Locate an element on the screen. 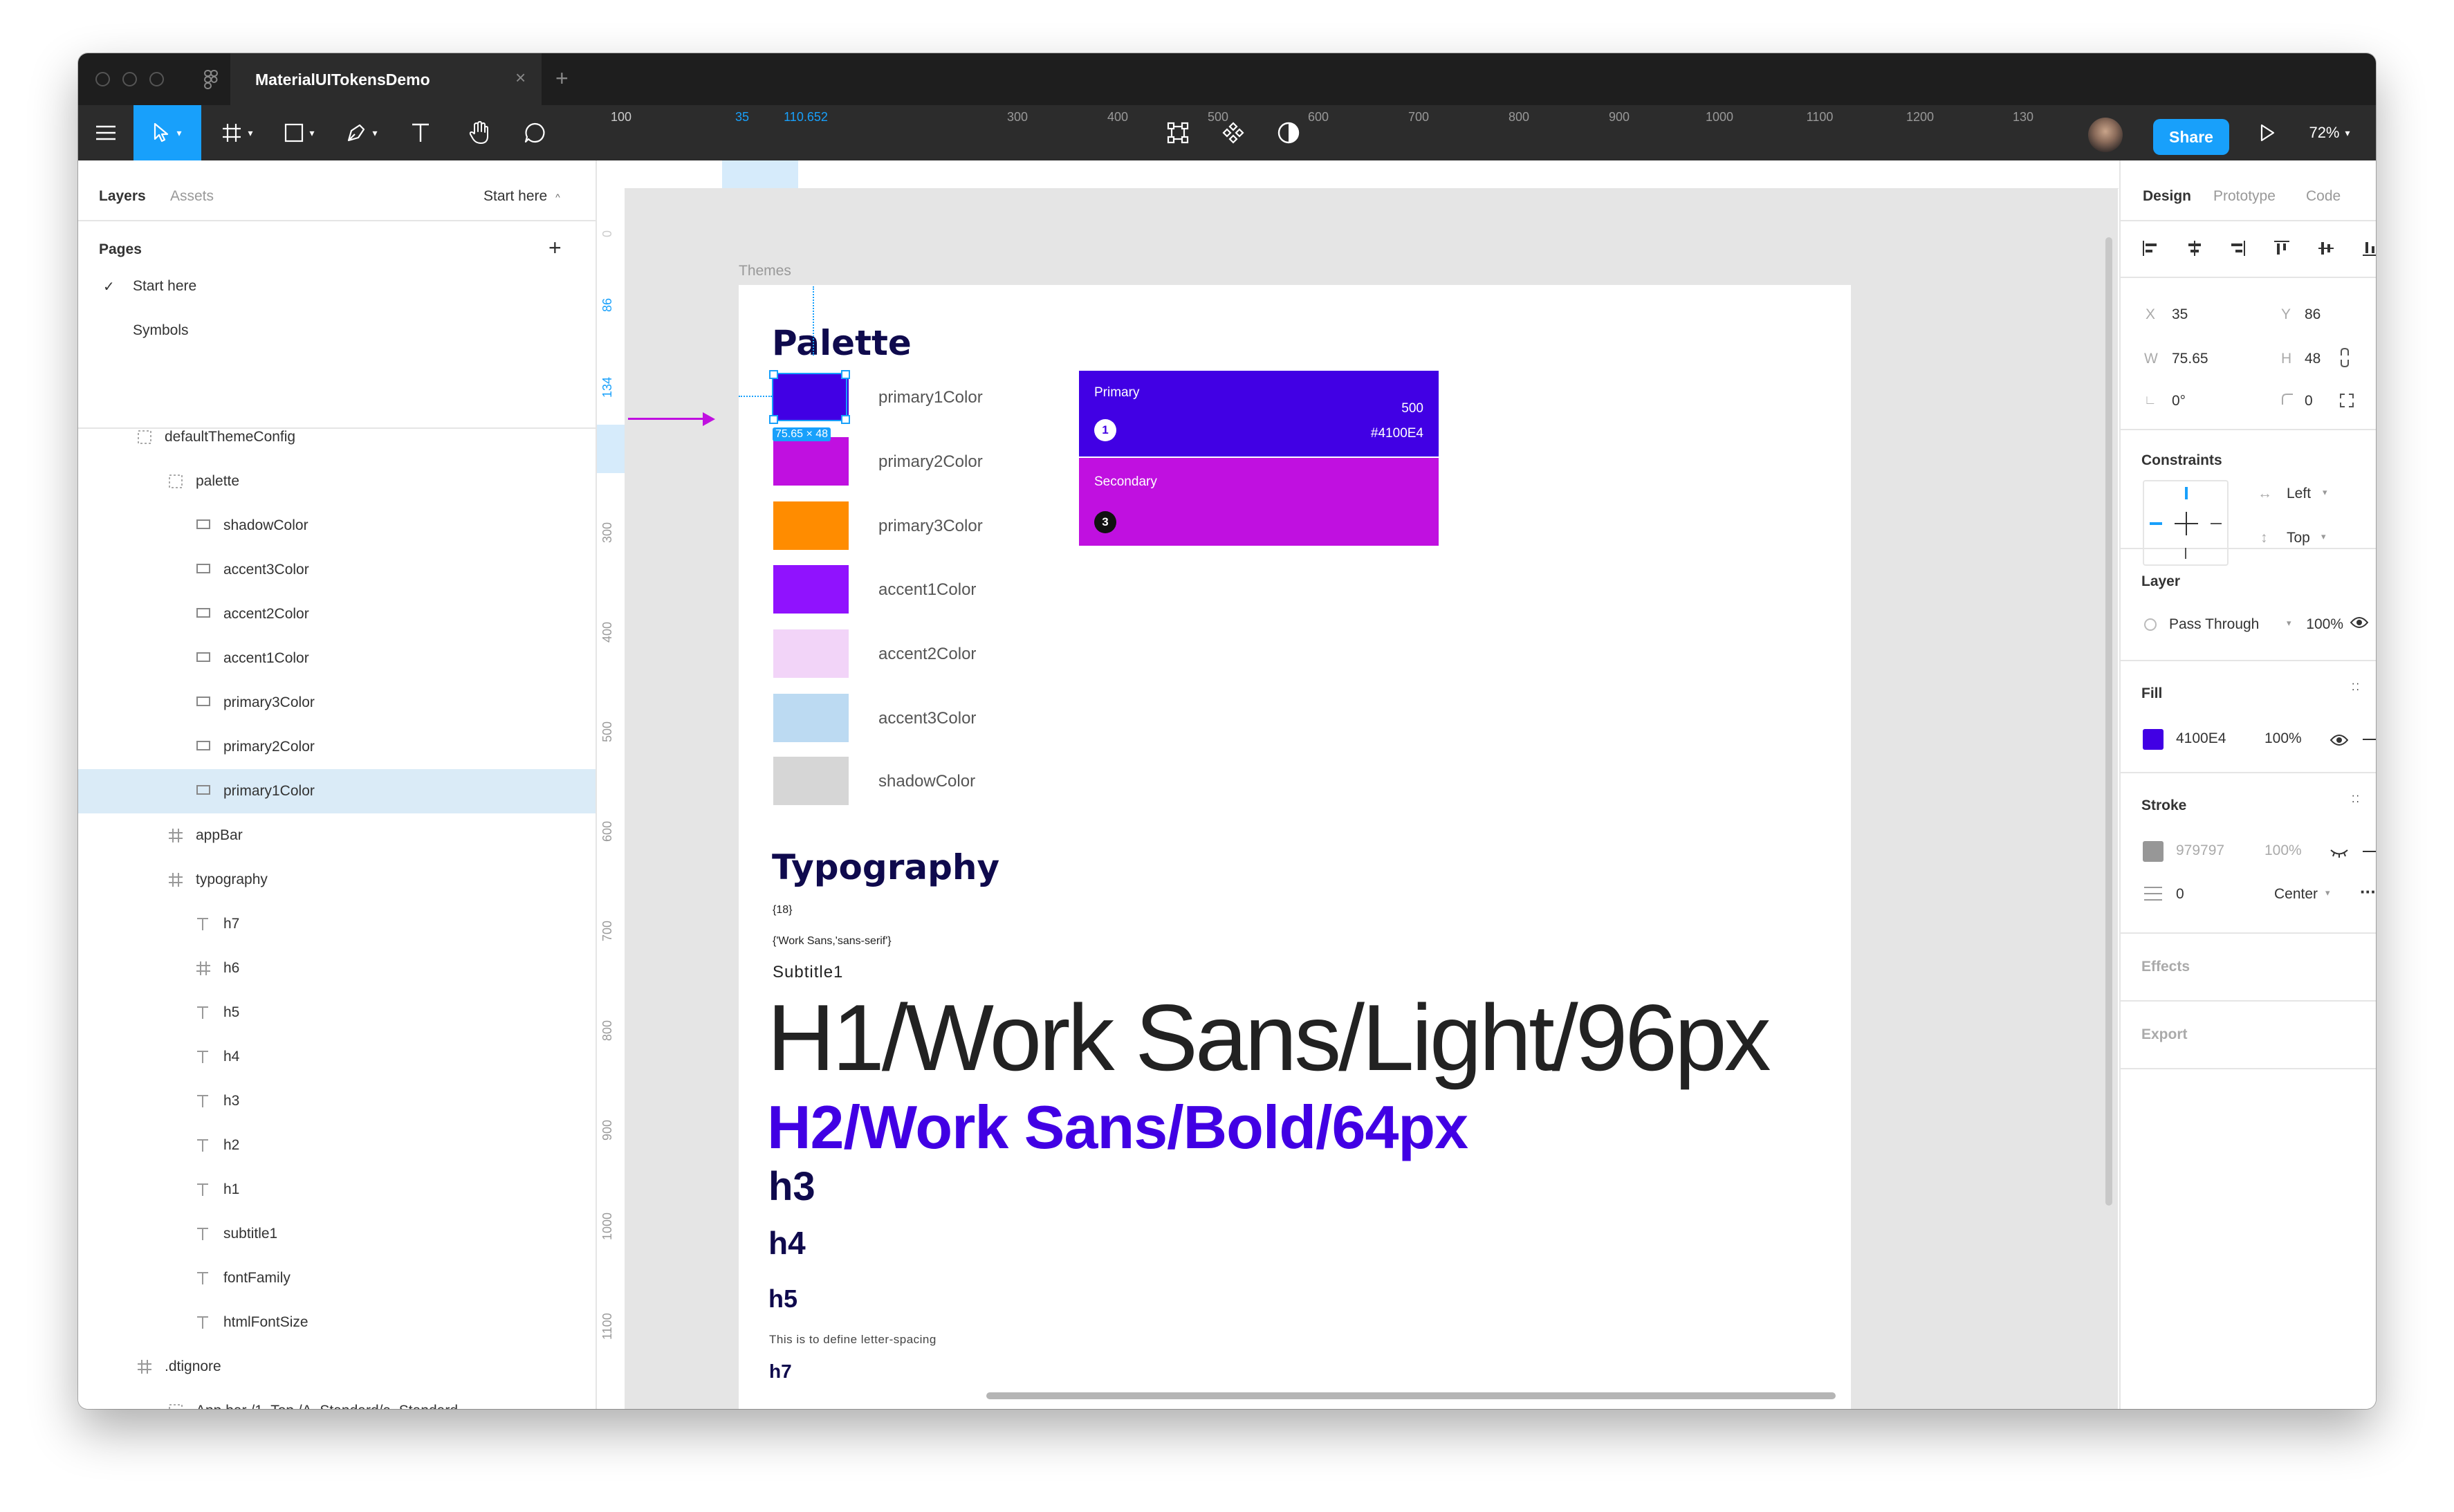 Image resolution: width=2454 pixels, height=1512 pixels. horizontal-scrollbar is located at coordinates (1411, 1395).